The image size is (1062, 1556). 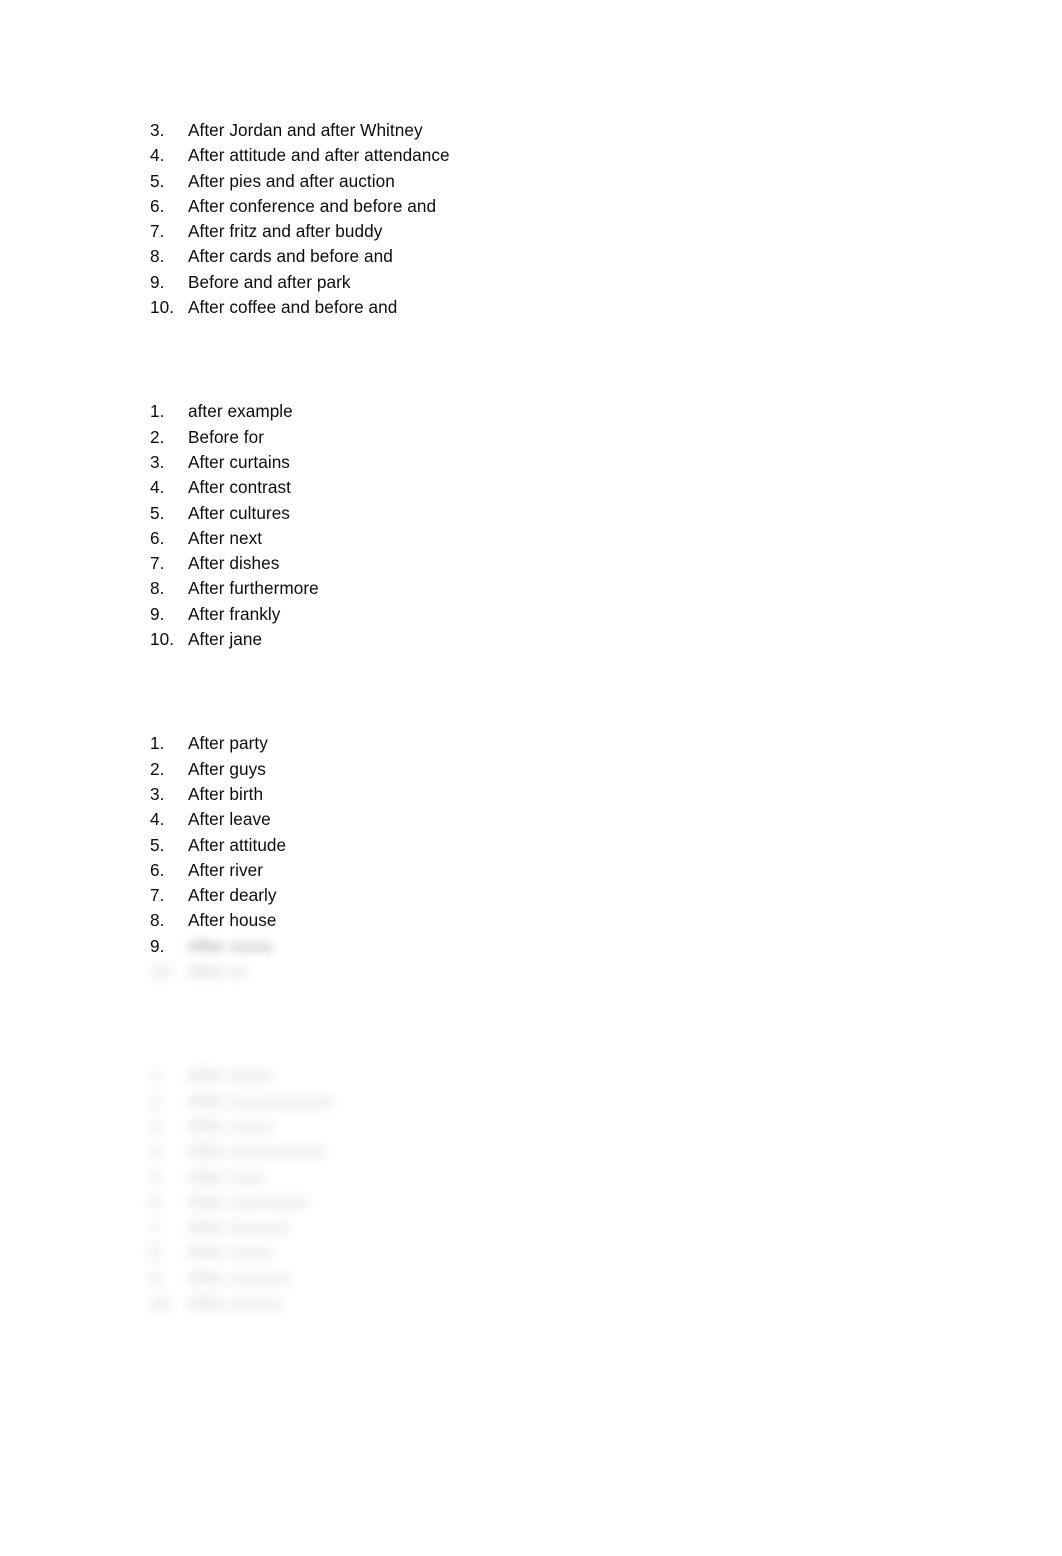 What do you see at coordinates (157, 1201) in the screenshot?
I see `list-item-number-blurred: 6.` at bounding box center [157, 1201].